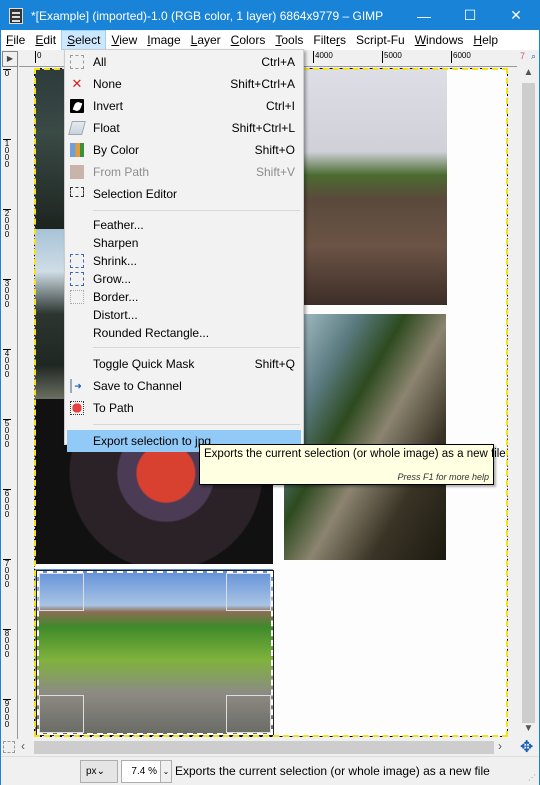  Describe the element at coordinates (10, 59) in the screenshot. I see `quick-mask-toggle-icon: ▶` at that location.